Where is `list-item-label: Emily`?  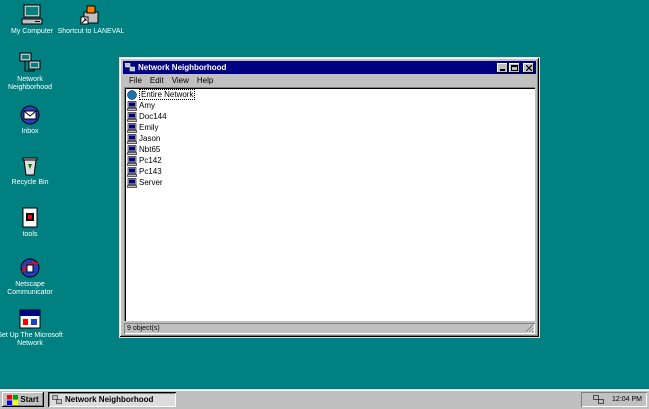
list-item-label: Emily is located at coordinates (149, 127).